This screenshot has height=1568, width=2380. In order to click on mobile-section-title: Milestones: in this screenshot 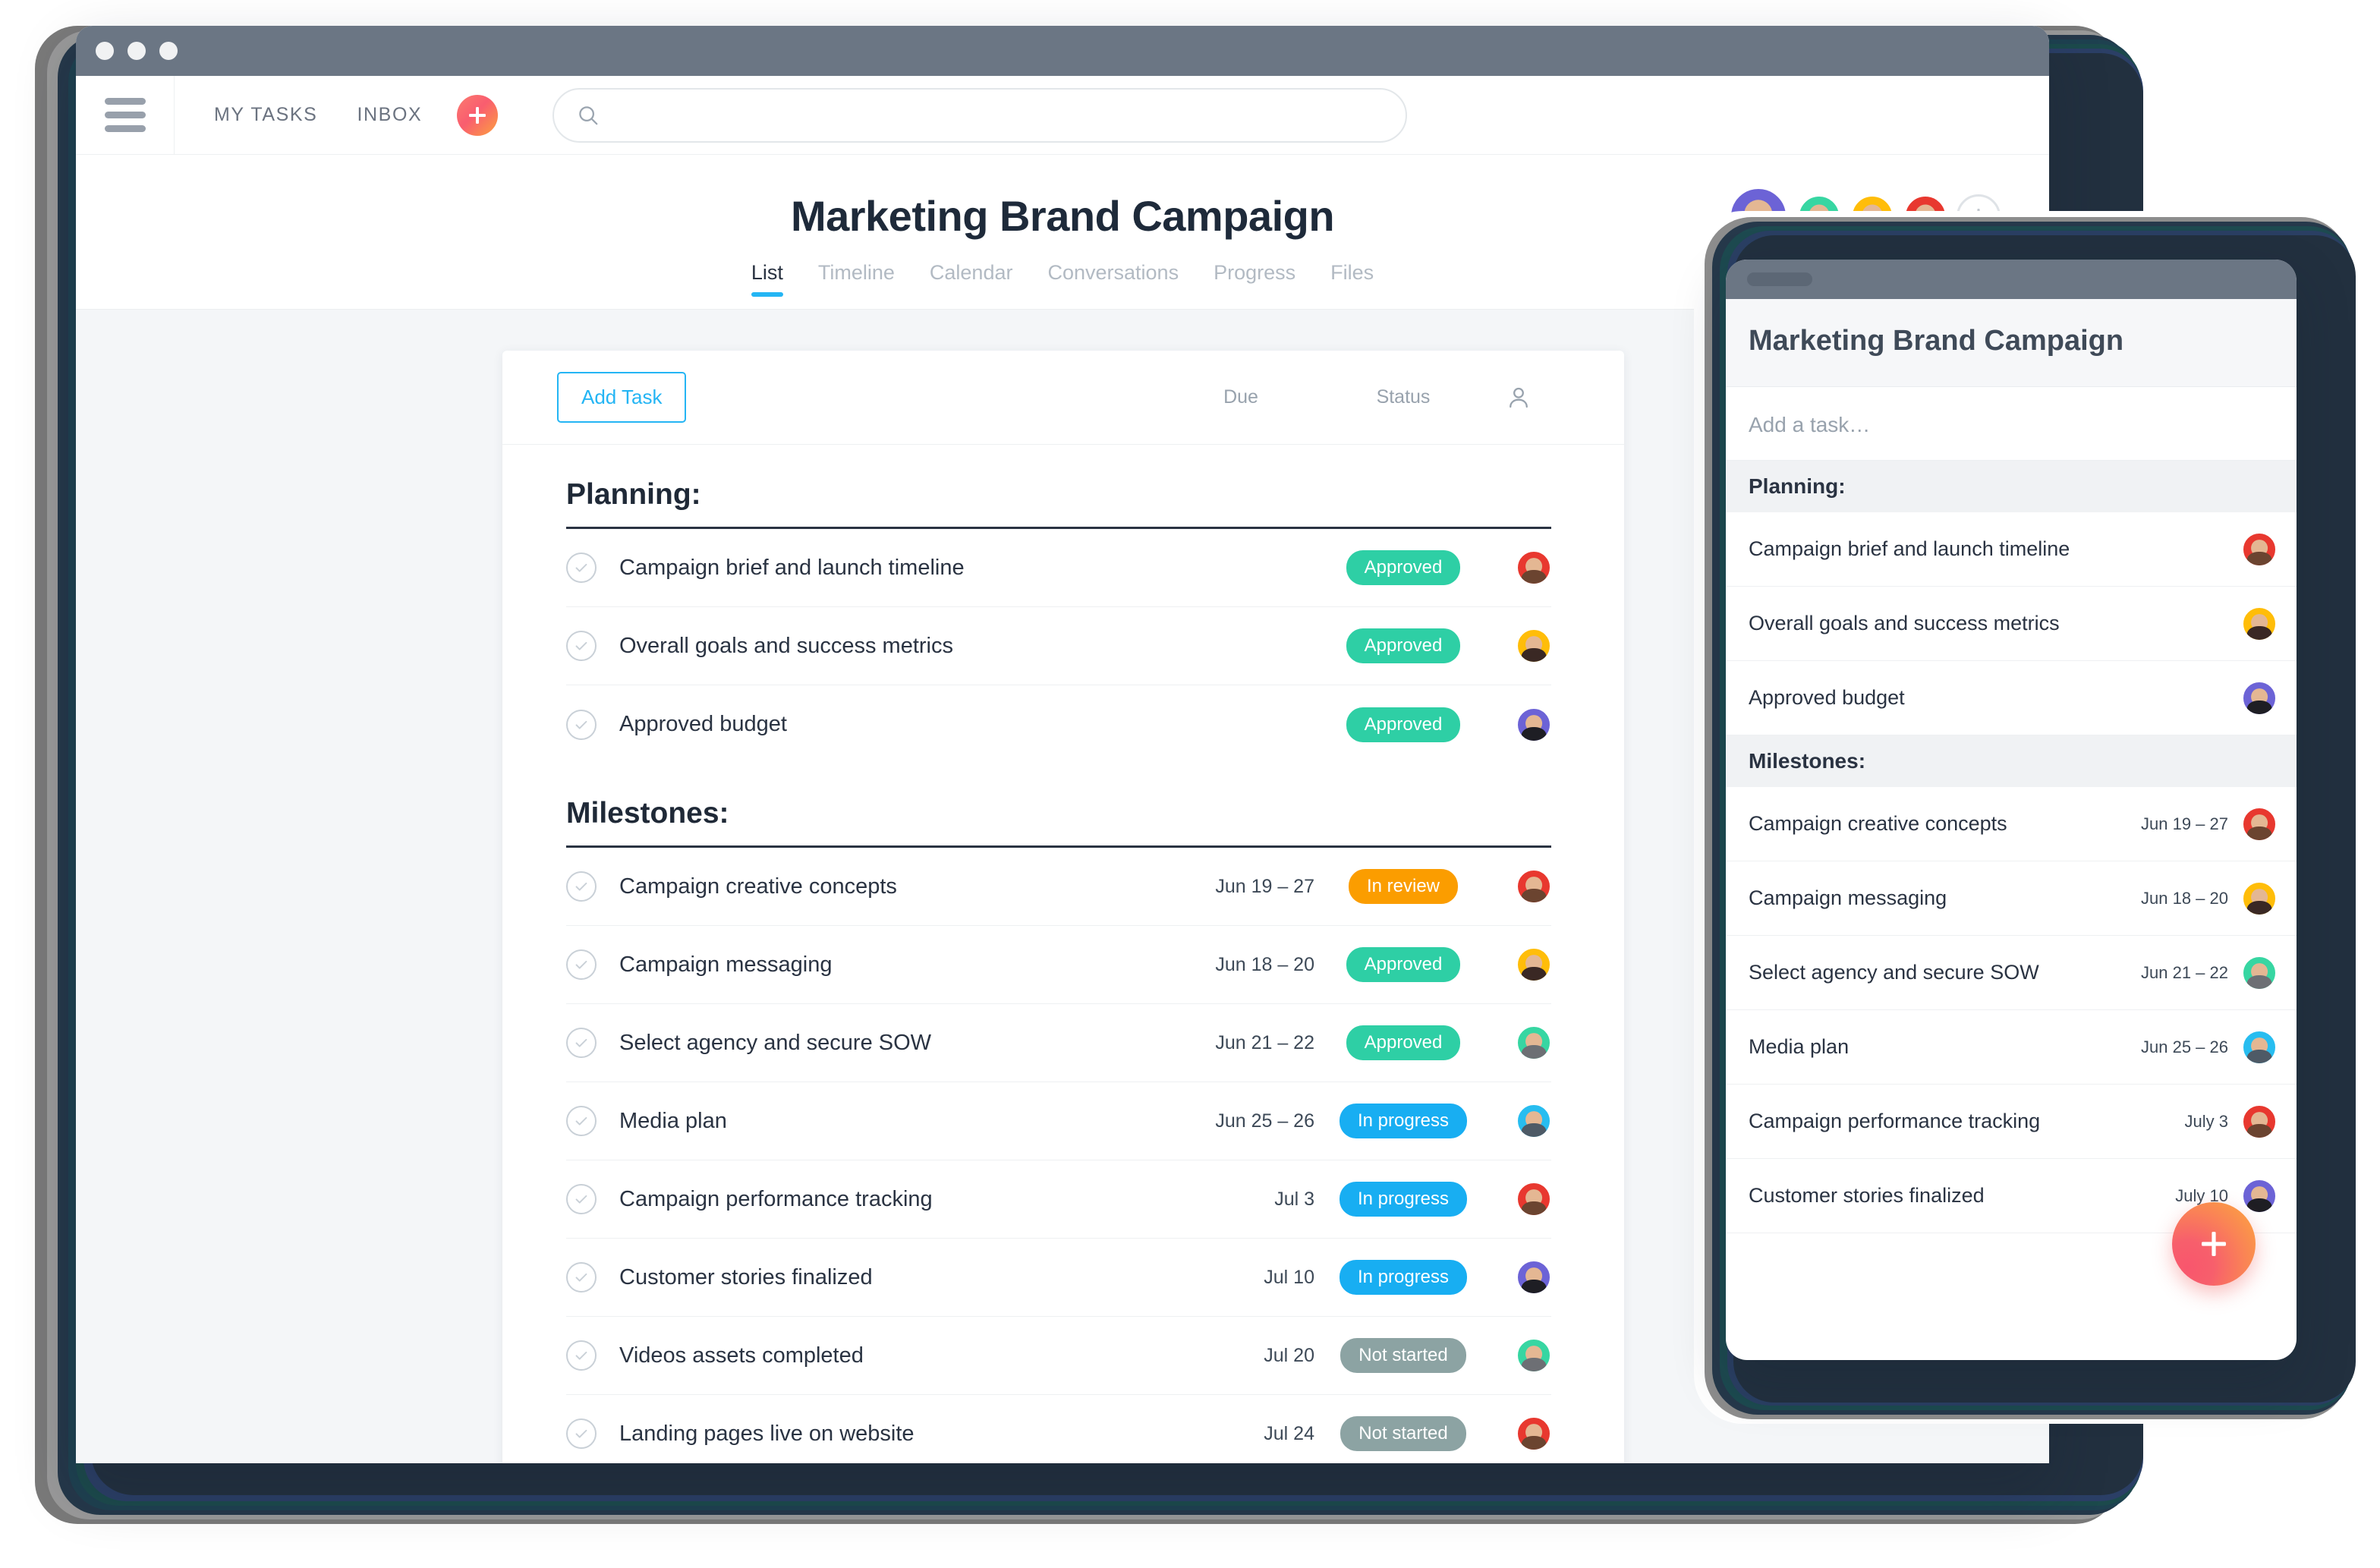, I will do `click(2011, 761)`.